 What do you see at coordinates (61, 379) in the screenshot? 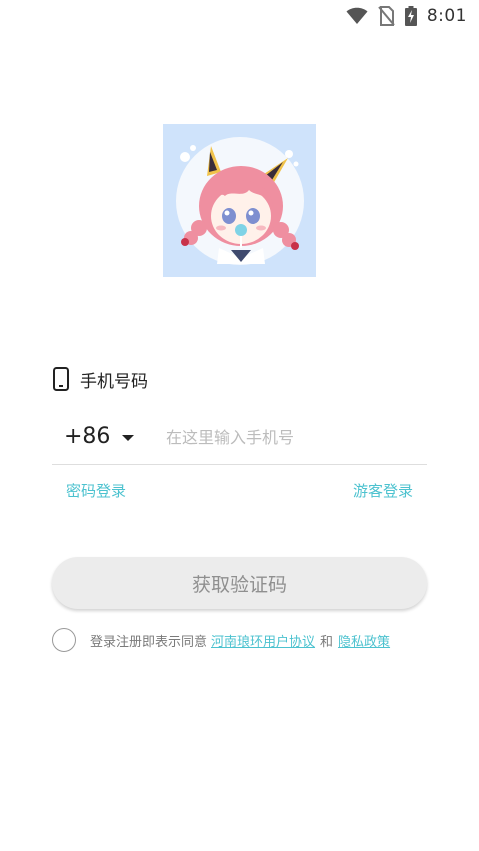
I see `phone-icon` at bounding box center [61, 379].